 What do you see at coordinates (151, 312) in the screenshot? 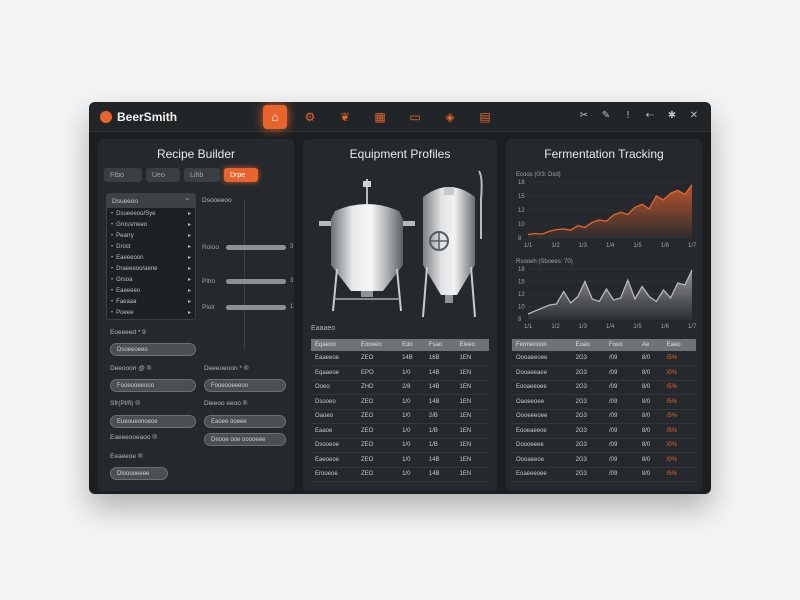
I see `list-item: • Poeee ▸` at bounding box center [151, 312].